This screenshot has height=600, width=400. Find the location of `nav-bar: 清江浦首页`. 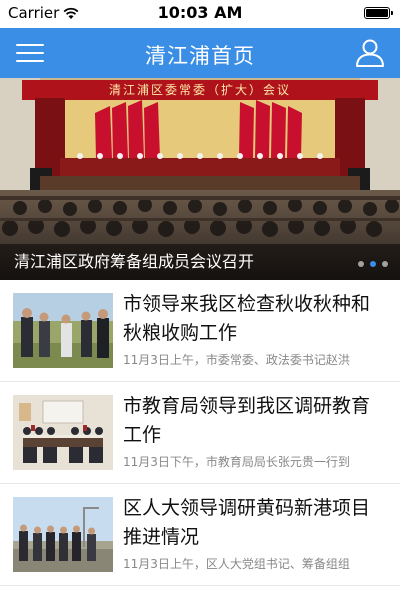

nav-bar: 清江浦首页 is located at coordinates (200, 53).